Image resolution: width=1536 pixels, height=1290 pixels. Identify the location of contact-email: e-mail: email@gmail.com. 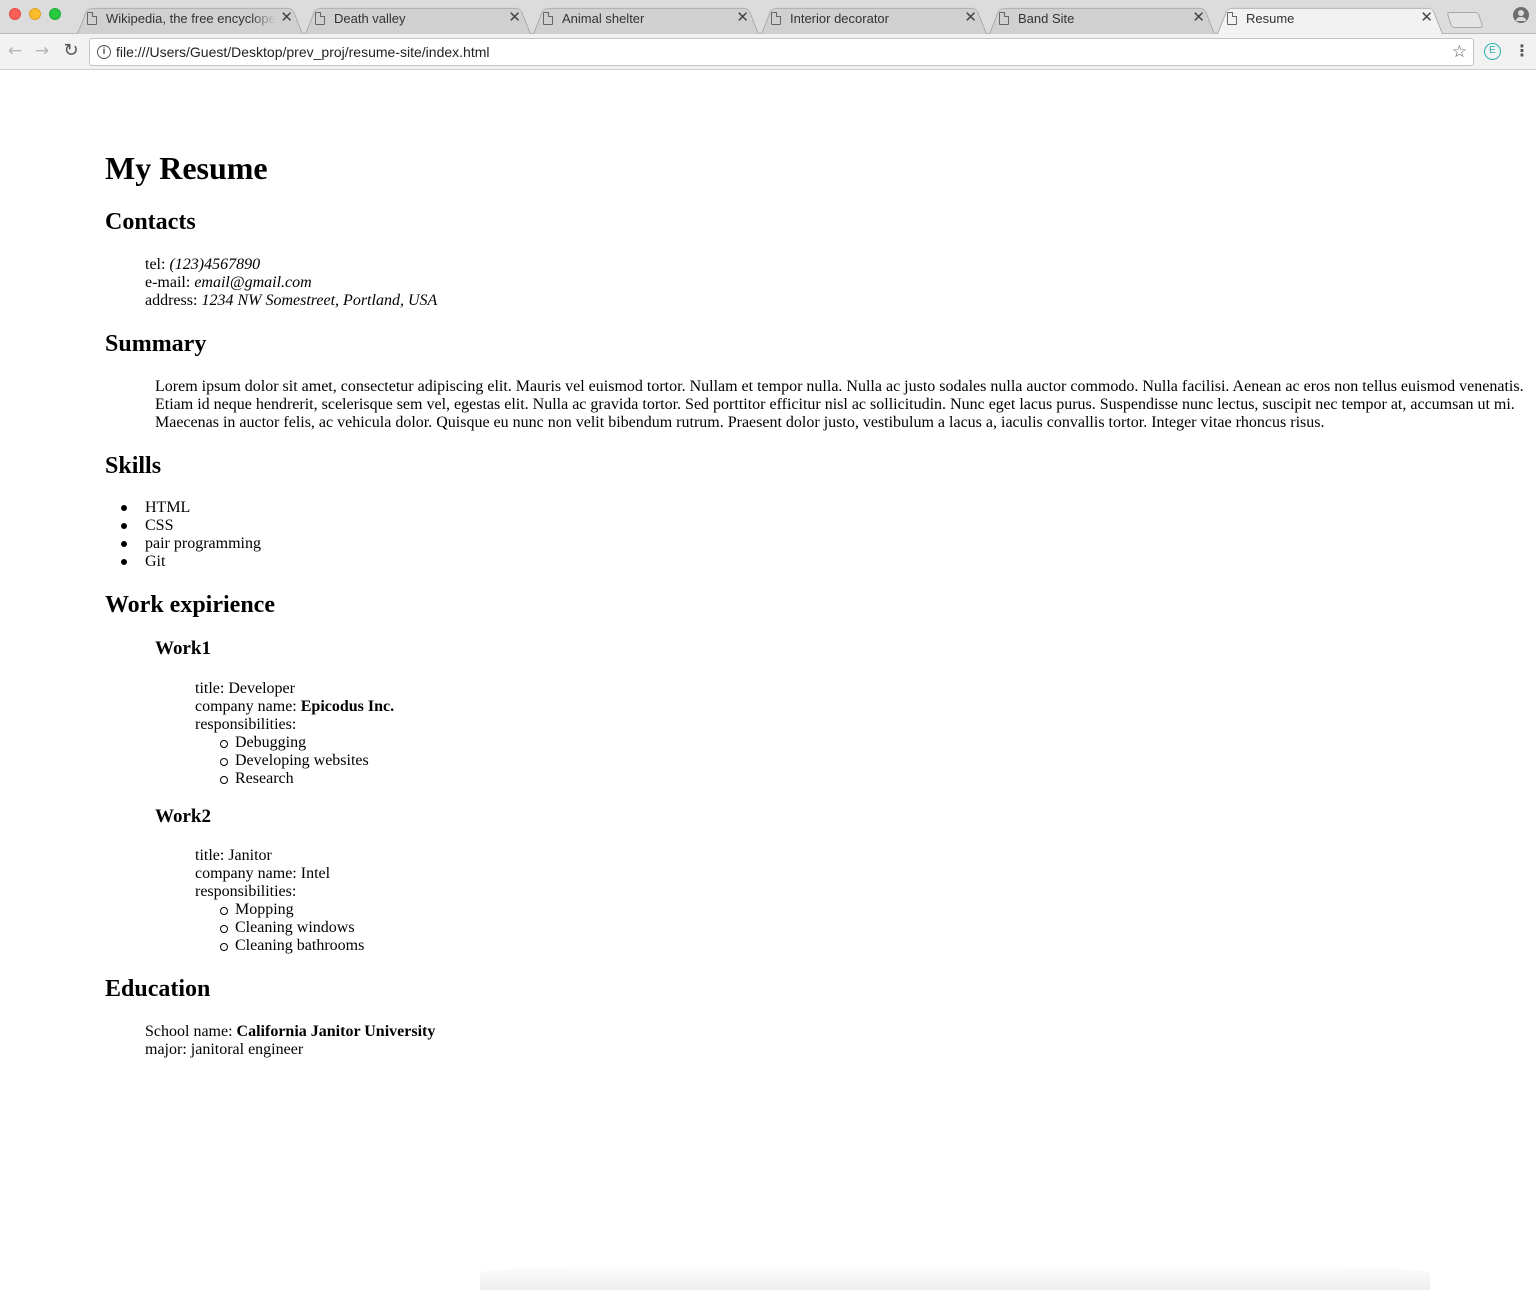
(228, 283).